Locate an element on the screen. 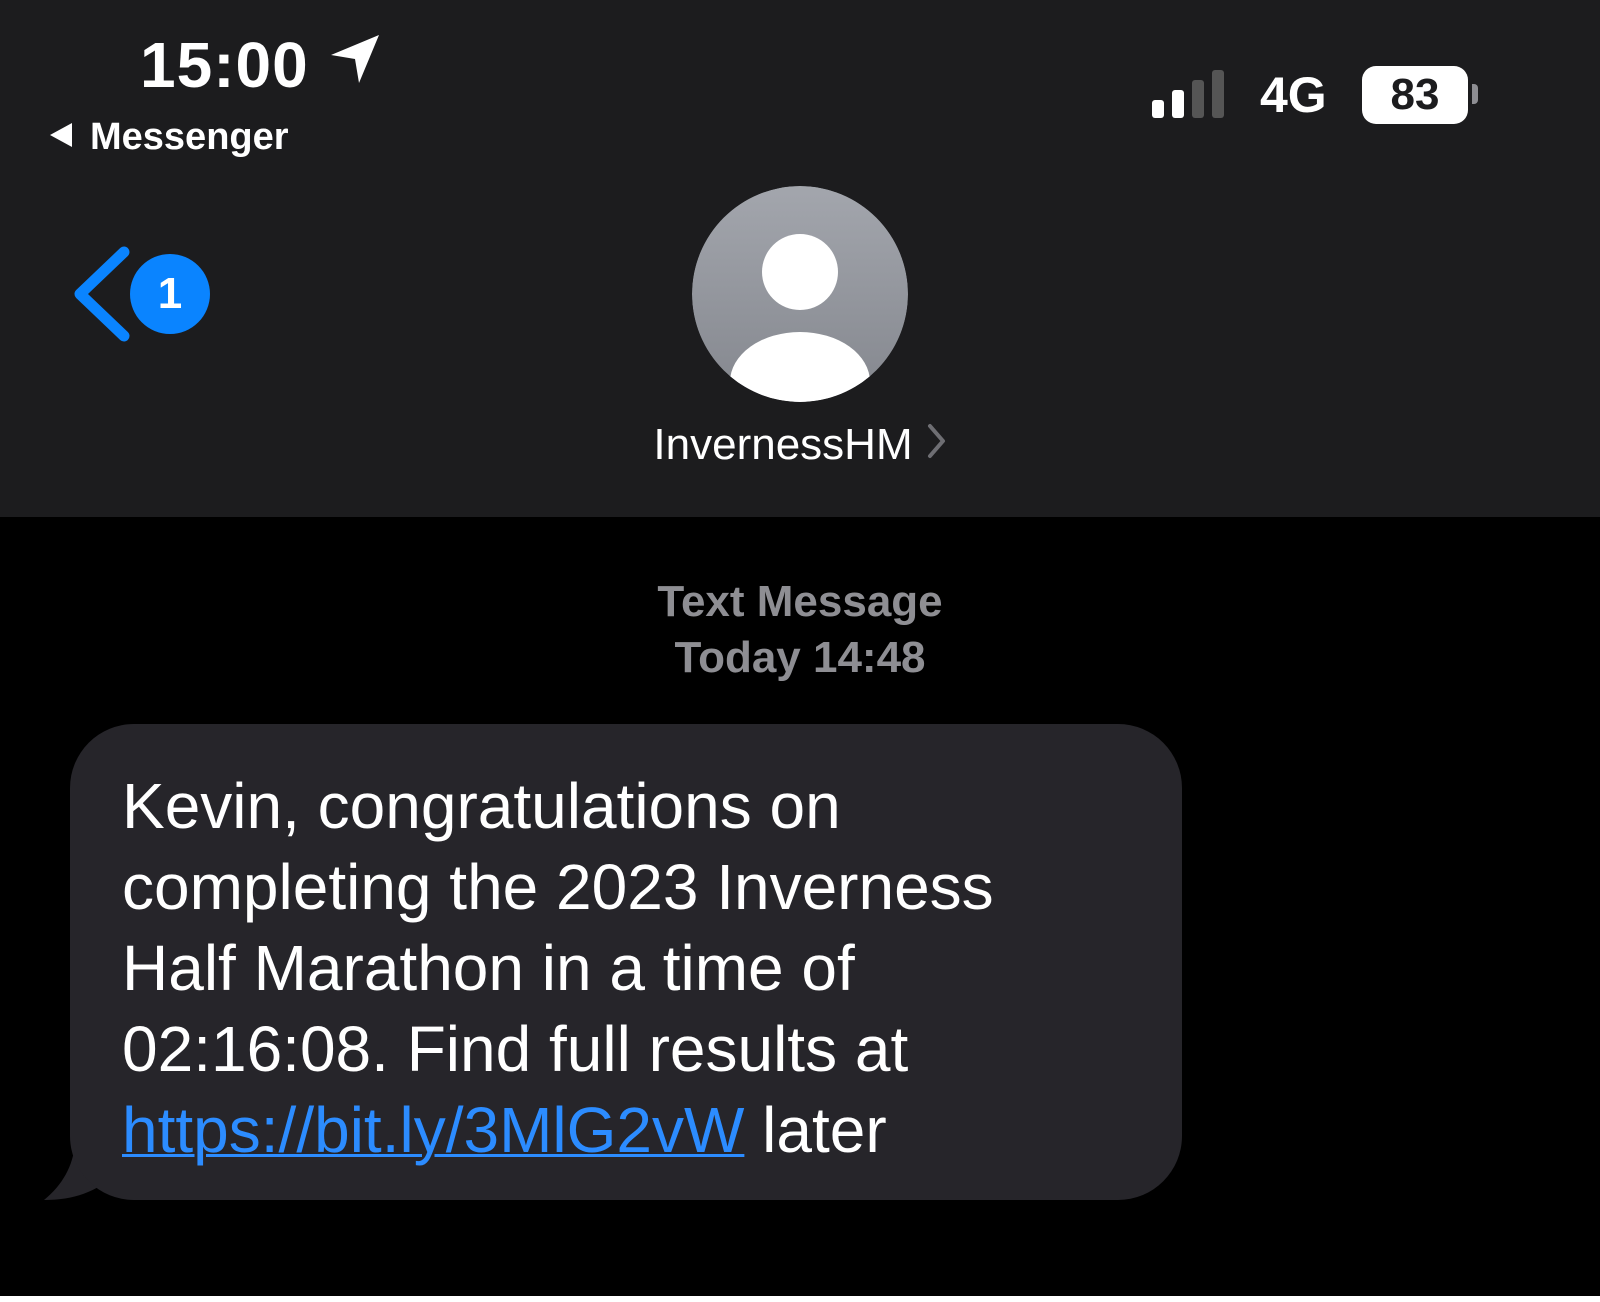  contact-name-button: InvernessHM is located at coordinates (800, 445).